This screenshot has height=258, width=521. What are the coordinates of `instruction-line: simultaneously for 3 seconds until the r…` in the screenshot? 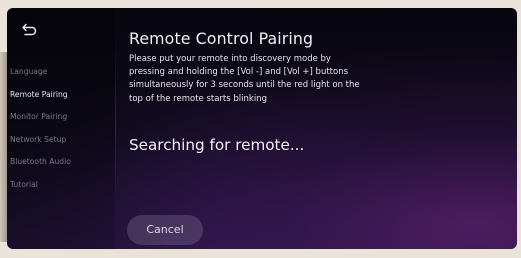 It's located at (244, 85).